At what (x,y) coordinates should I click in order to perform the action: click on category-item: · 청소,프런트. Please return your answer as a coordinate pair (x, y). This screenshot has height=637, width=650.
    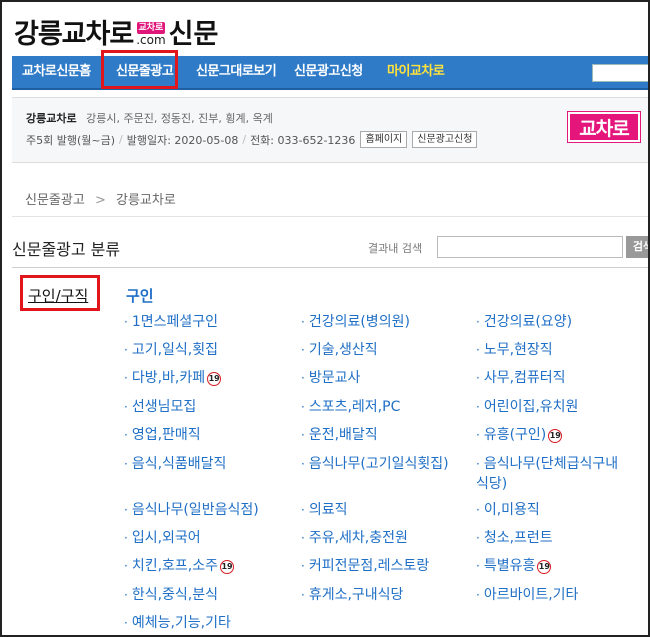
    Looking at the image, I should click on (514, 538).